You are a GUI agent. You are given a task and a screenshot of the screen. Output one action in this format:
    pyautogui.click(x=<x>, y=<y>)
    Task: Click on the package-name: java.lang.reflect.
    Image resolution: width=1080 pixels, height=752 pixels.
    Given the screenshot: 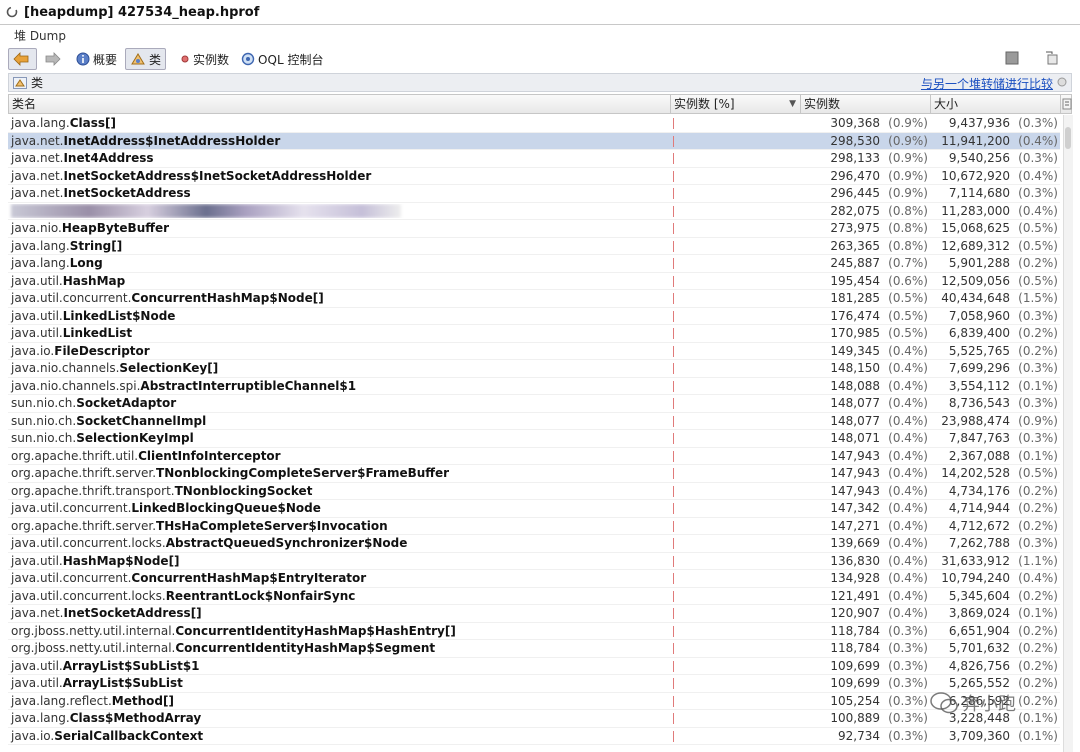 What is the action you would take?
    pyautogui.click(x=61, y=700)
    